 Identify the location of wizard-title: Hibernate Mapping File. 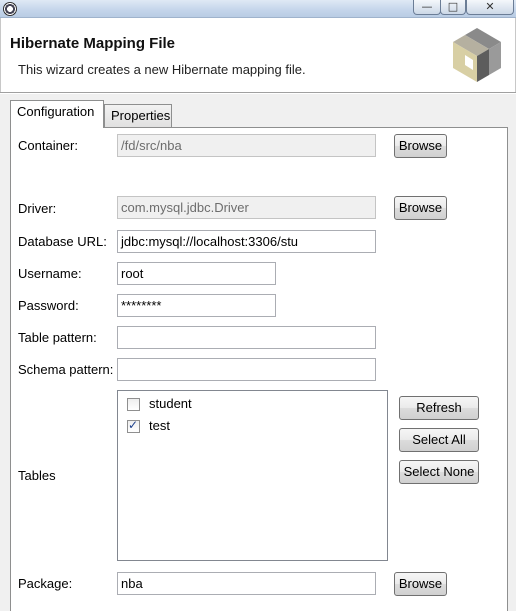
(93, 43).